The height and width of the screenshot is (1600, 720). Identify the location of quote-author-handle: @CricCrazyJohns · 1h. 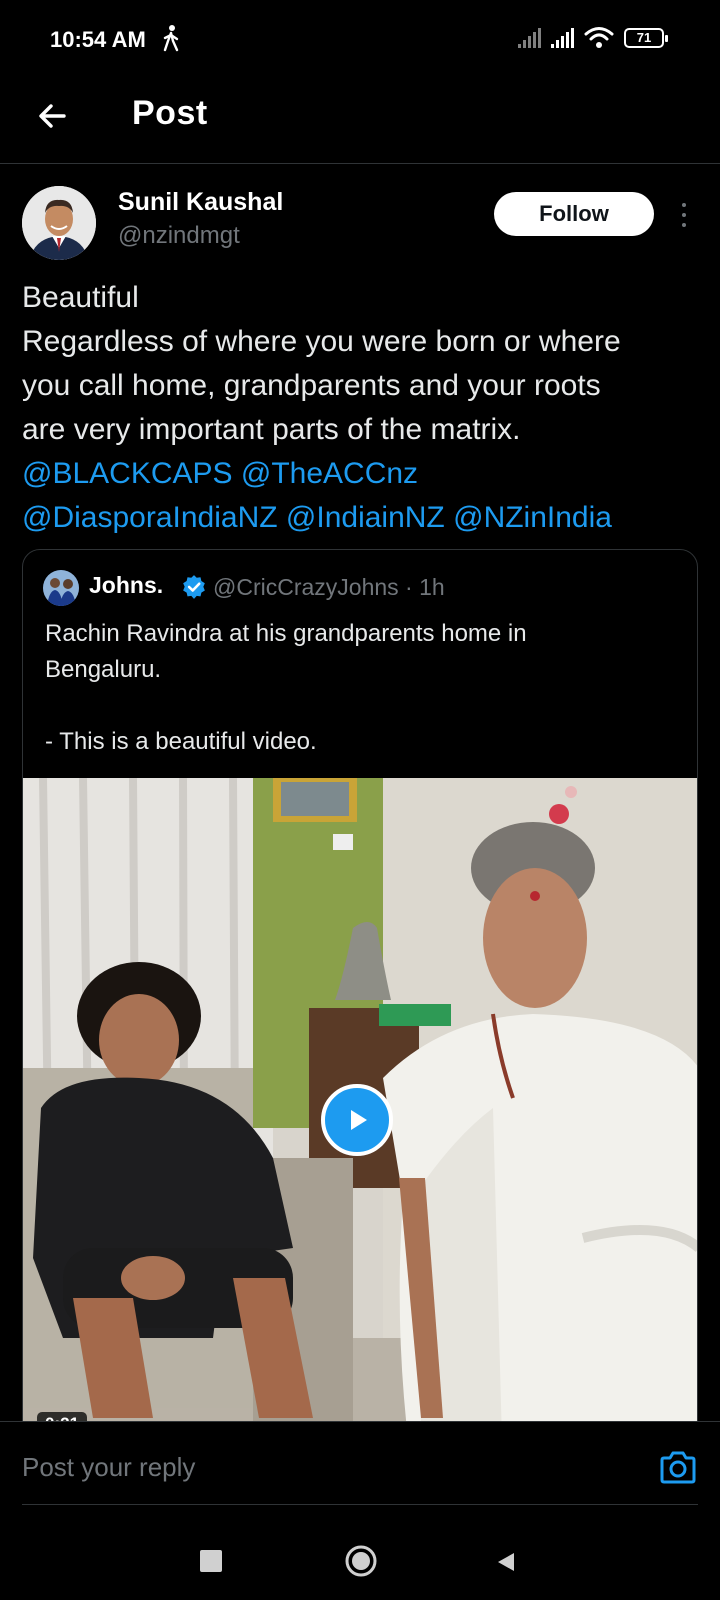
(329, 587).